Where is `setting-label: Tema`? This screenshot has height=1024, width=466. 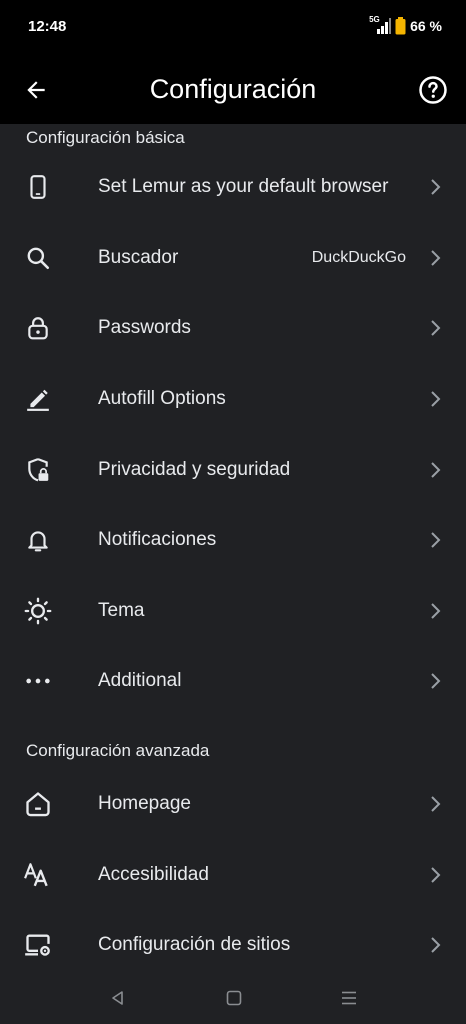 setting-label: Tema is located at coordinates (121, 610).